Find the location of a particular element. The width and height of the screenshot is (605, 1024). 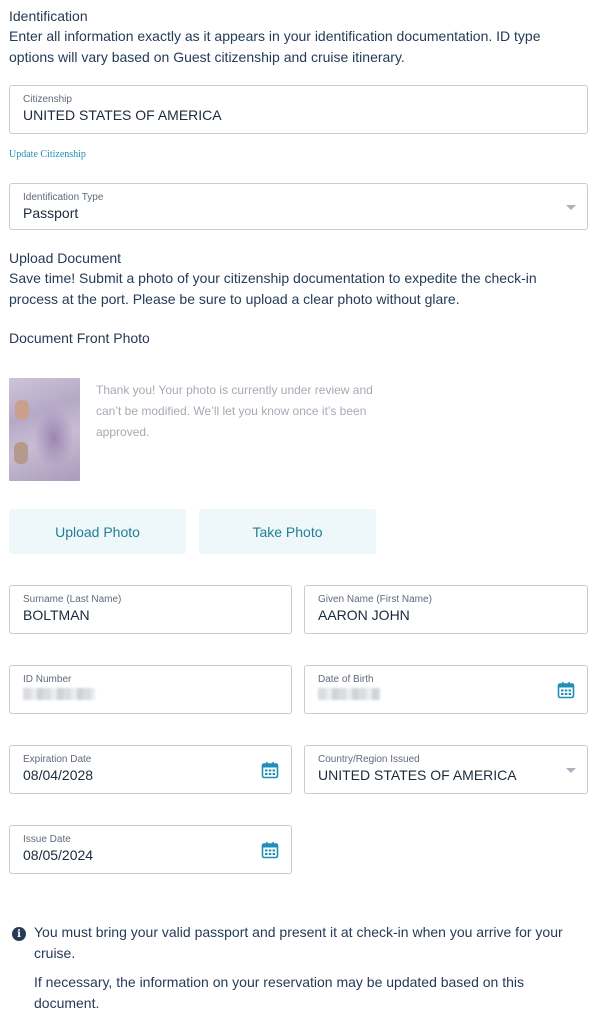

identification-type-label: Identification Type is located at coordinates (63, 197).